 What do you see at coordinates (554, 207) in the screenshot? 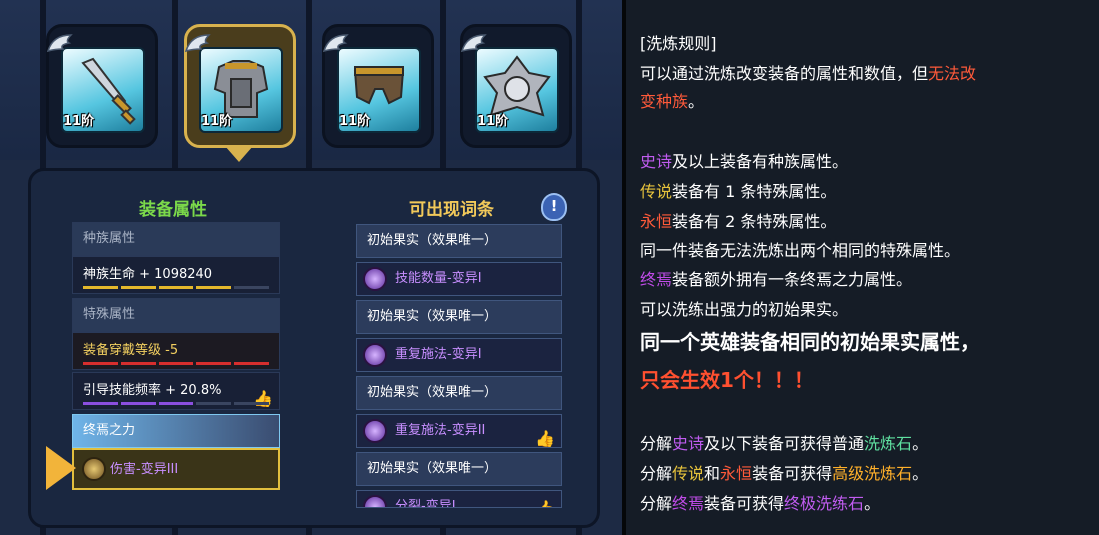
I see `info-button: !` at bounding box center [554, 207].